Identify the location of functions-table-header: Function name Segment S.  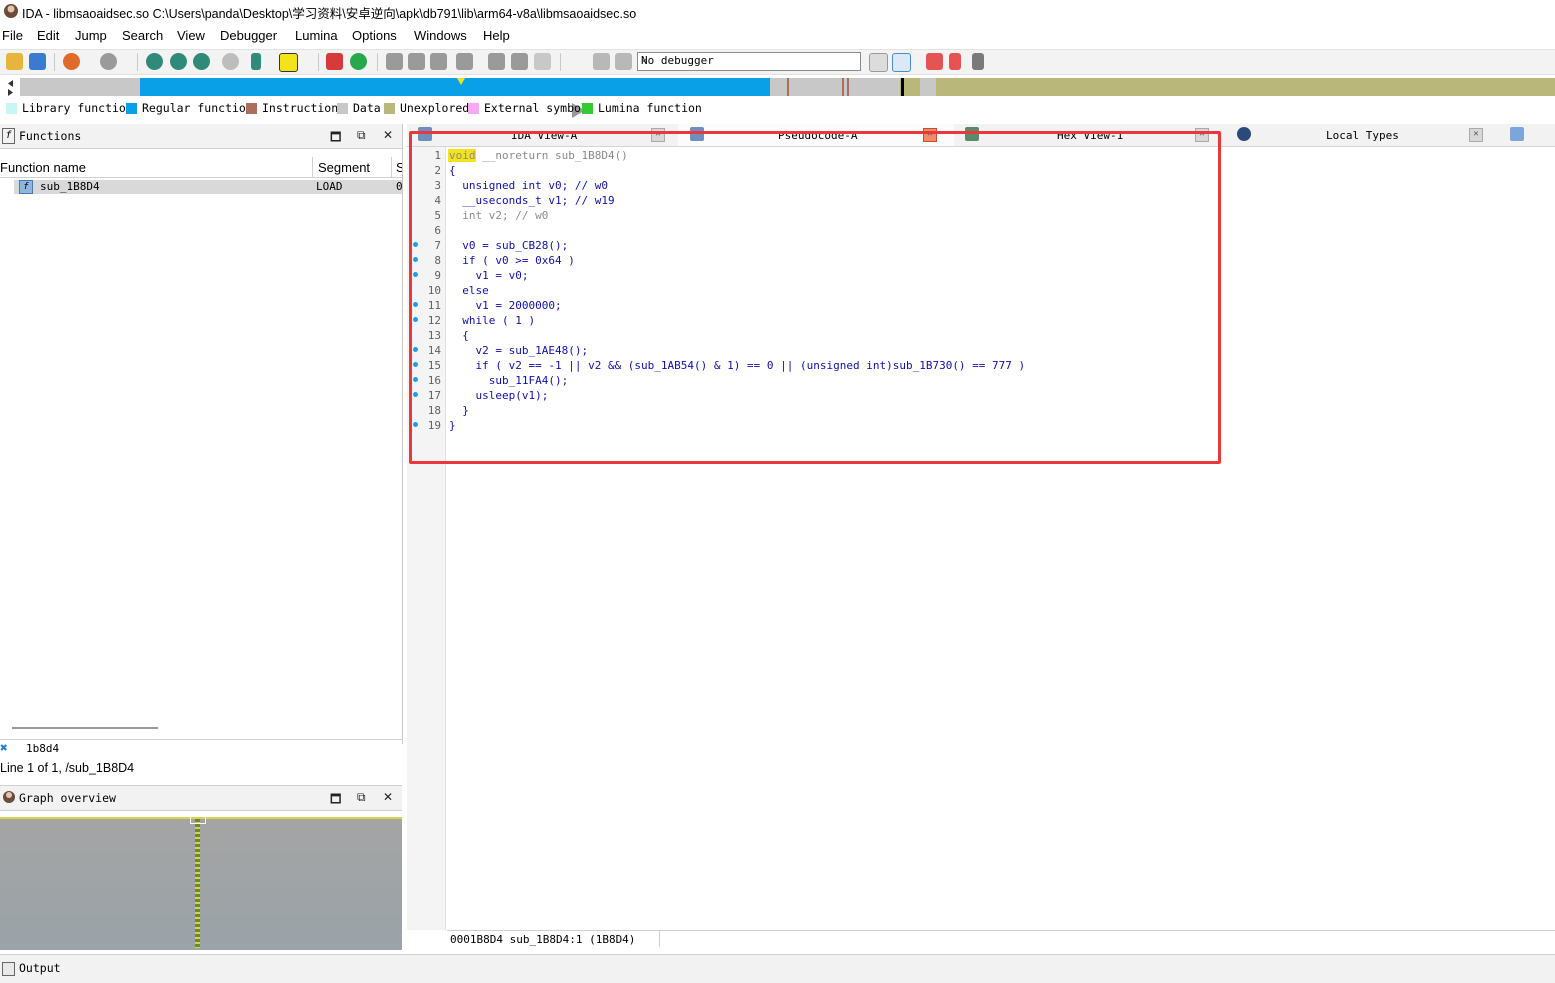
(201, 167).